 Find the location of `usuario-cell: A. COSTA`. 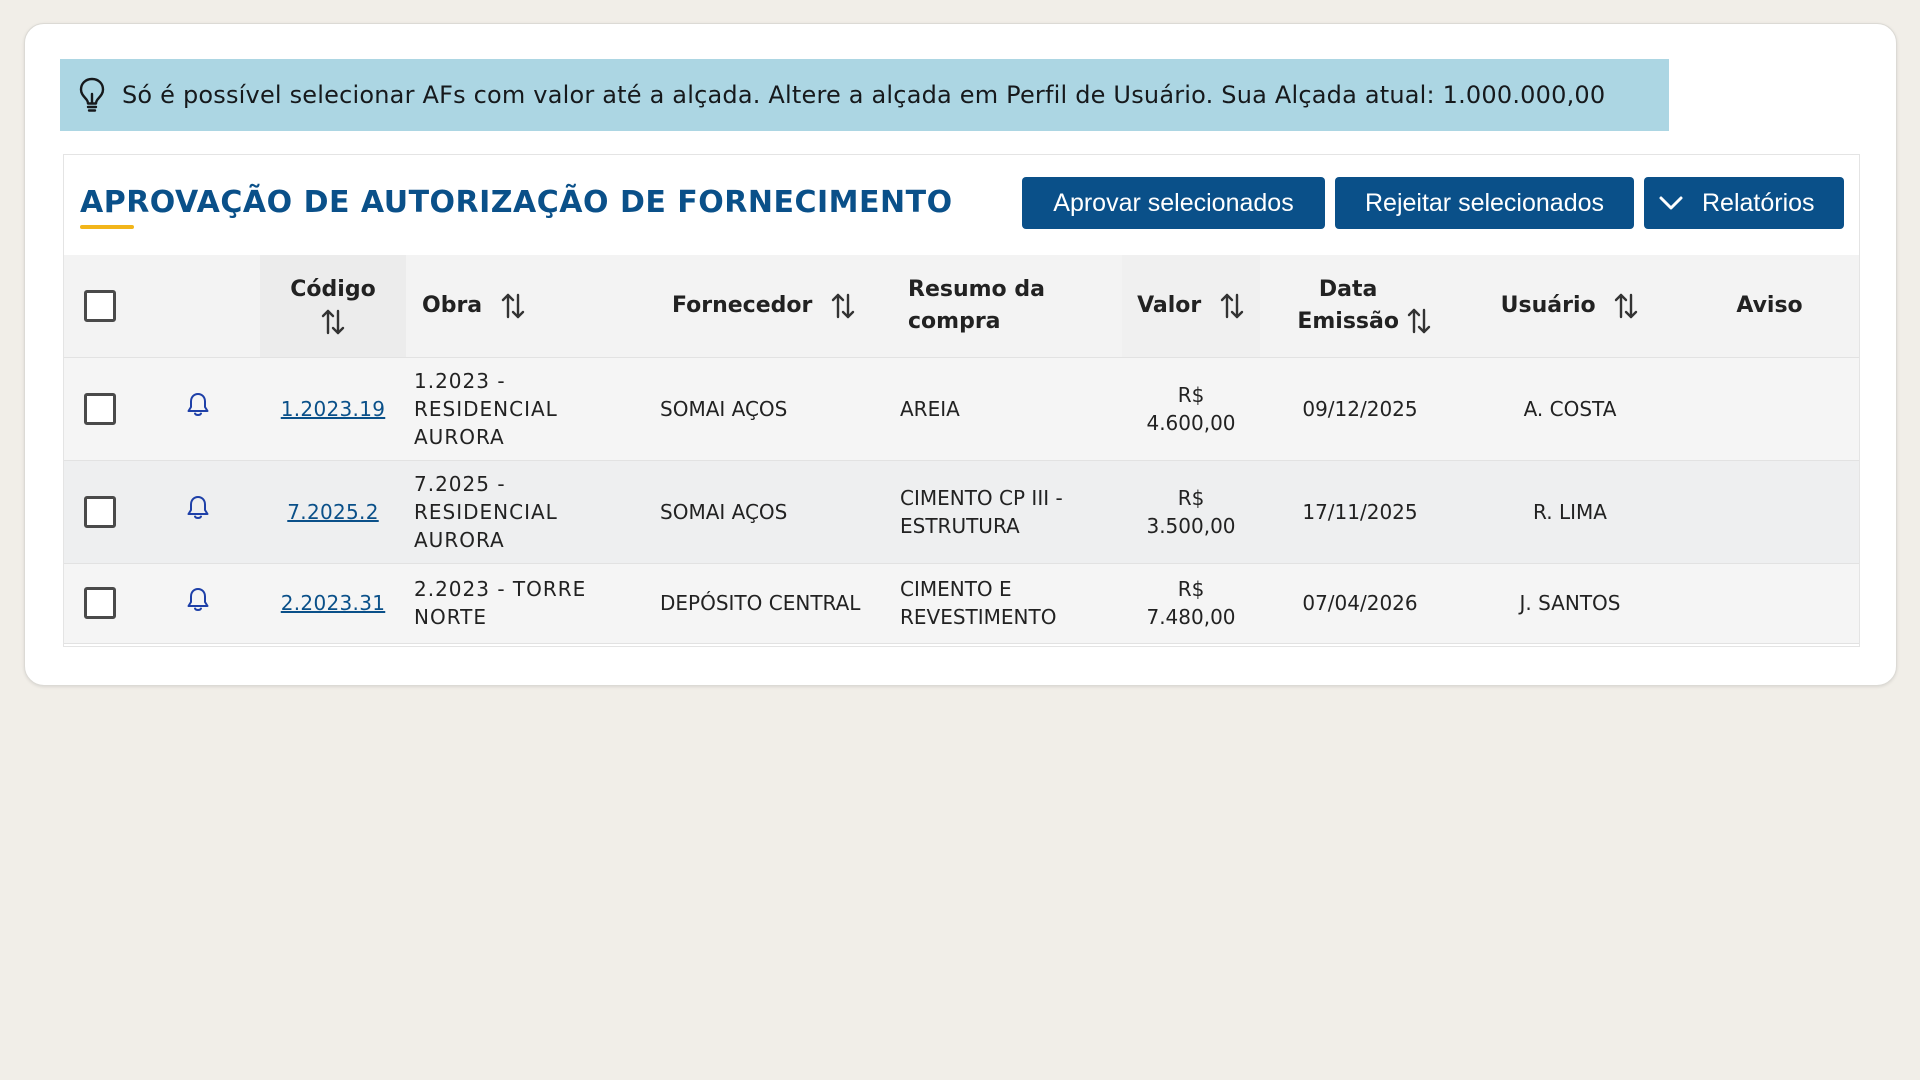

usuario-cell: A. COSTA is located at coordinates (1570, 409).